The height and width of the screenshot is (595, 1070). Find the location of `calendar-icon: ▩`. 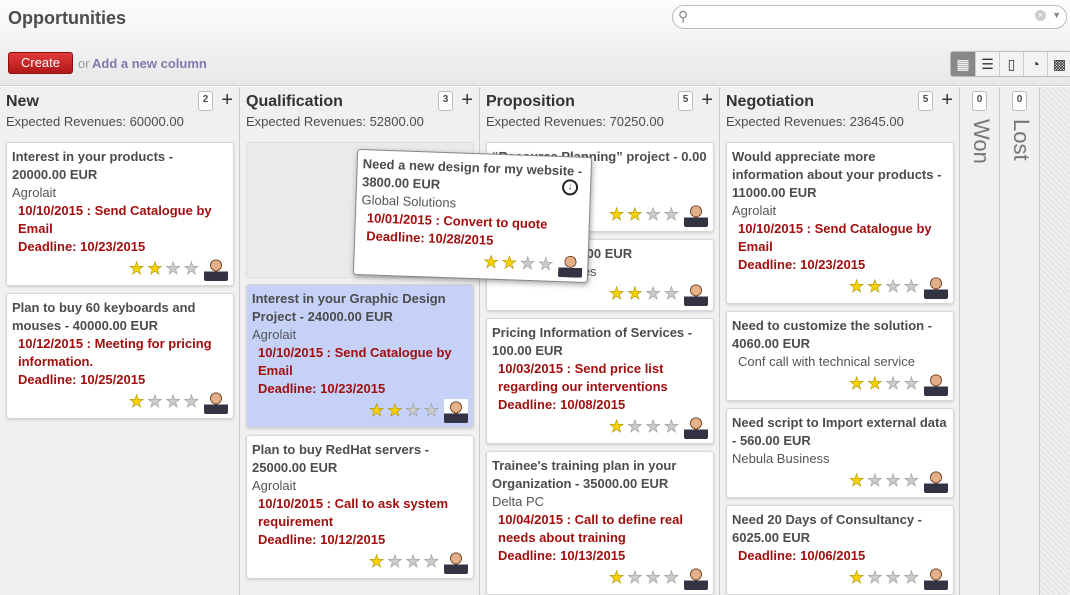

calendar-icon: ▩ is located at coordinates (1058, 64).